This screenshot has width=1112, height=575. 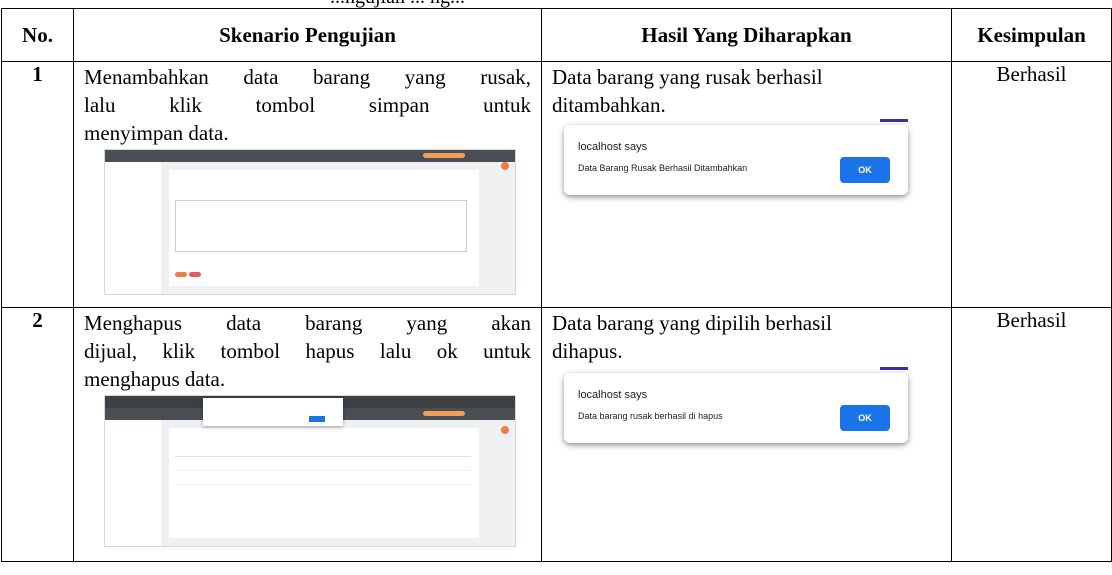 I want to click on skenario-text-line: Menghapus data barang yang akan, so click(x=307, y=323).